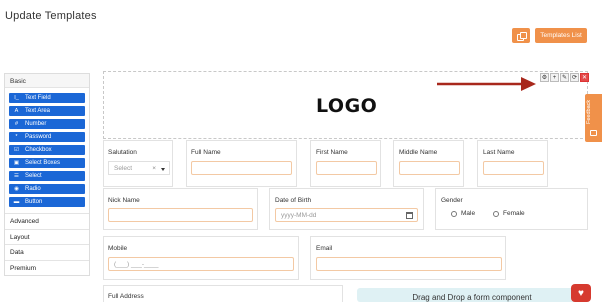 This screenshot has height=302, width=602. What do you see at coordinates (163, 169) in the screenshot?
I see `chevron-down-icon` at bounding box center [163, 169].